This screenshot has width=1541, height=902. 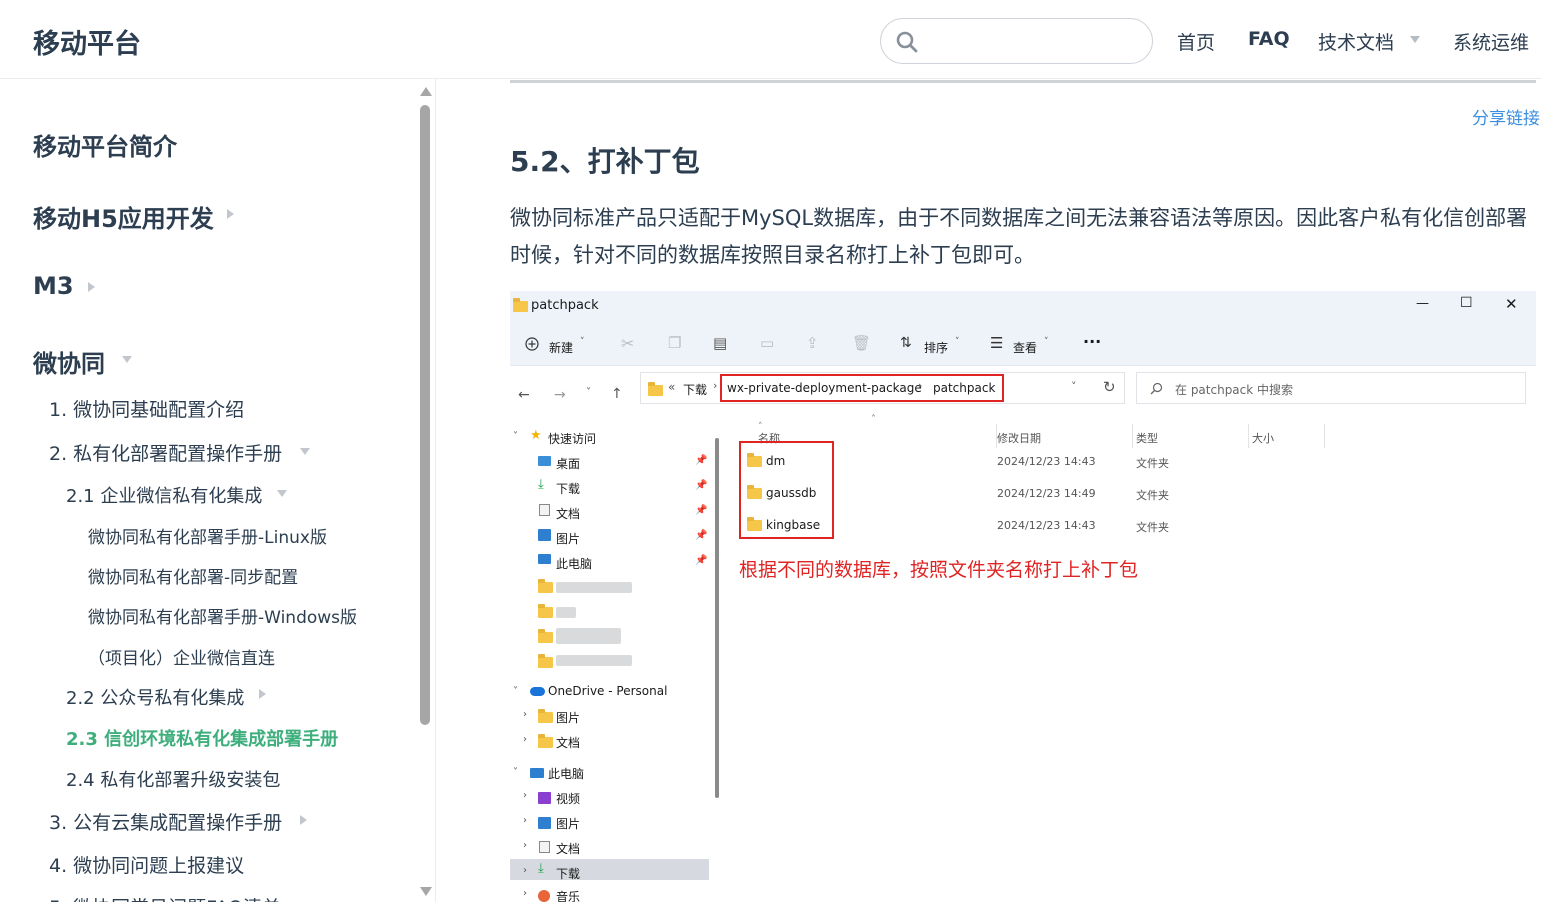 What do you see at coordinates (222, 615) in the screenshot?
I see `sidebar-item-windows: 微协同私有化部署手册-Windows版` at bounding box center [222, 615].